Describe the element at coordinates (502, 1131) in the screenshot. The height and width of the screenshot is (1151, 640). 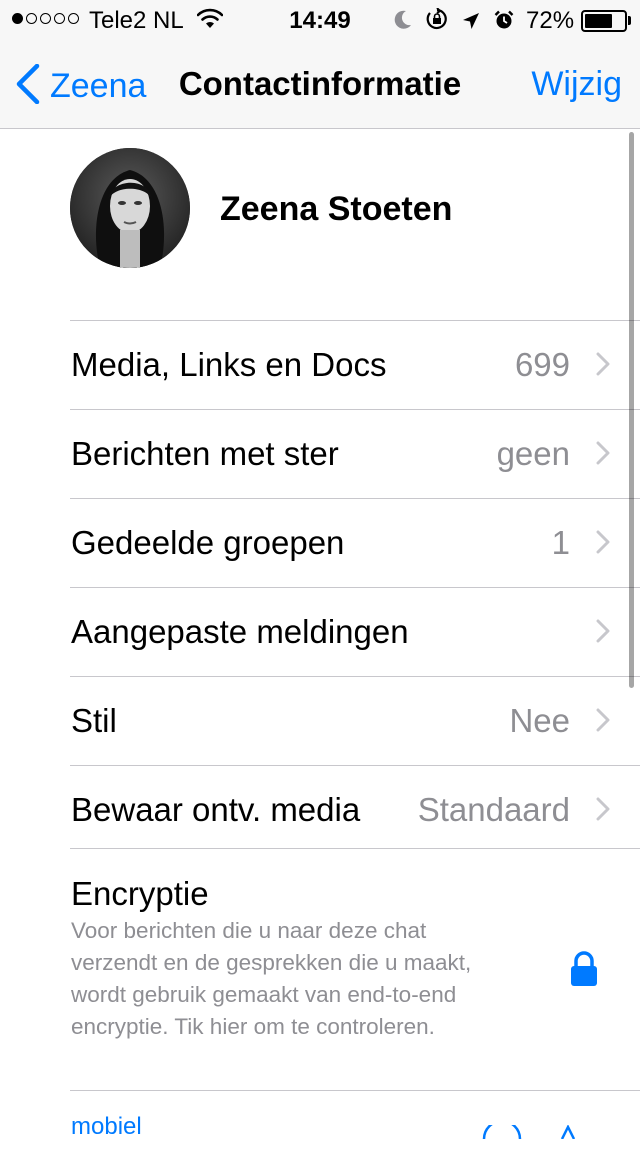
I see `message-icon` at that location.